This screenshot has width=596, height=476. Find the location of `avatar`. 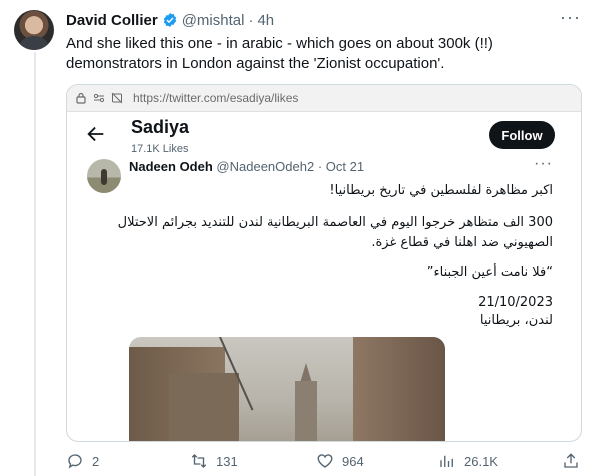

avatar is located at coordinates (34, 30).